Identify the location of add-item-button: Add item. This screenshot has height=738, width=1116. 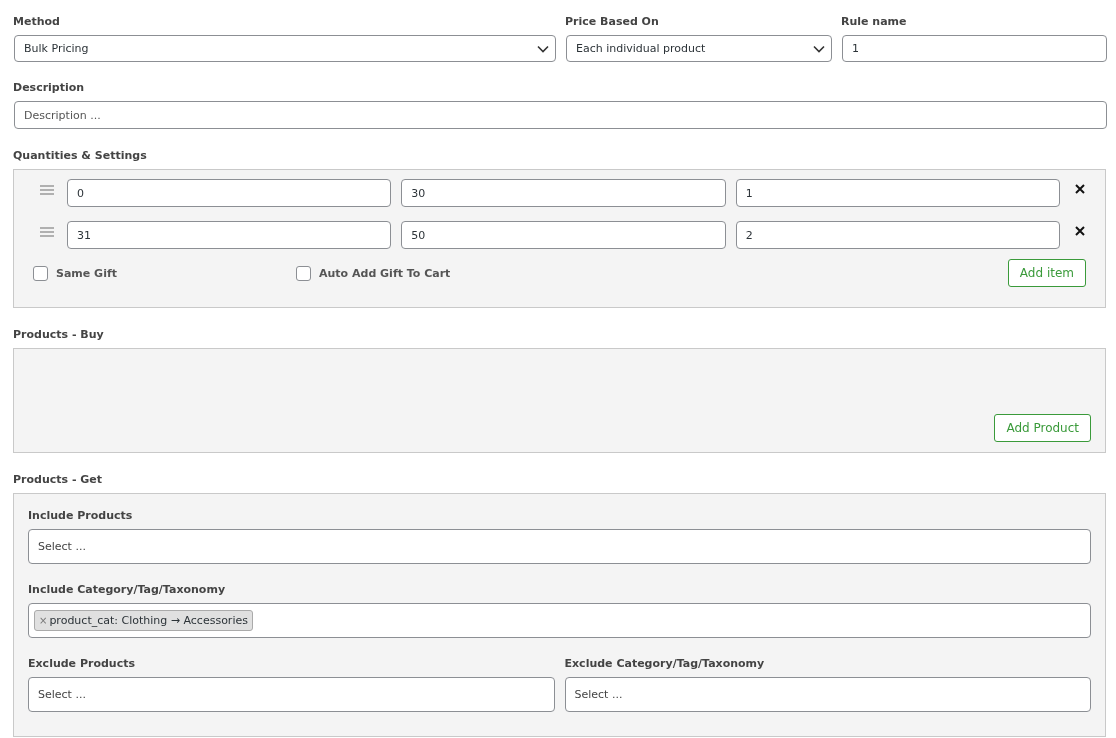
(1046, 273).